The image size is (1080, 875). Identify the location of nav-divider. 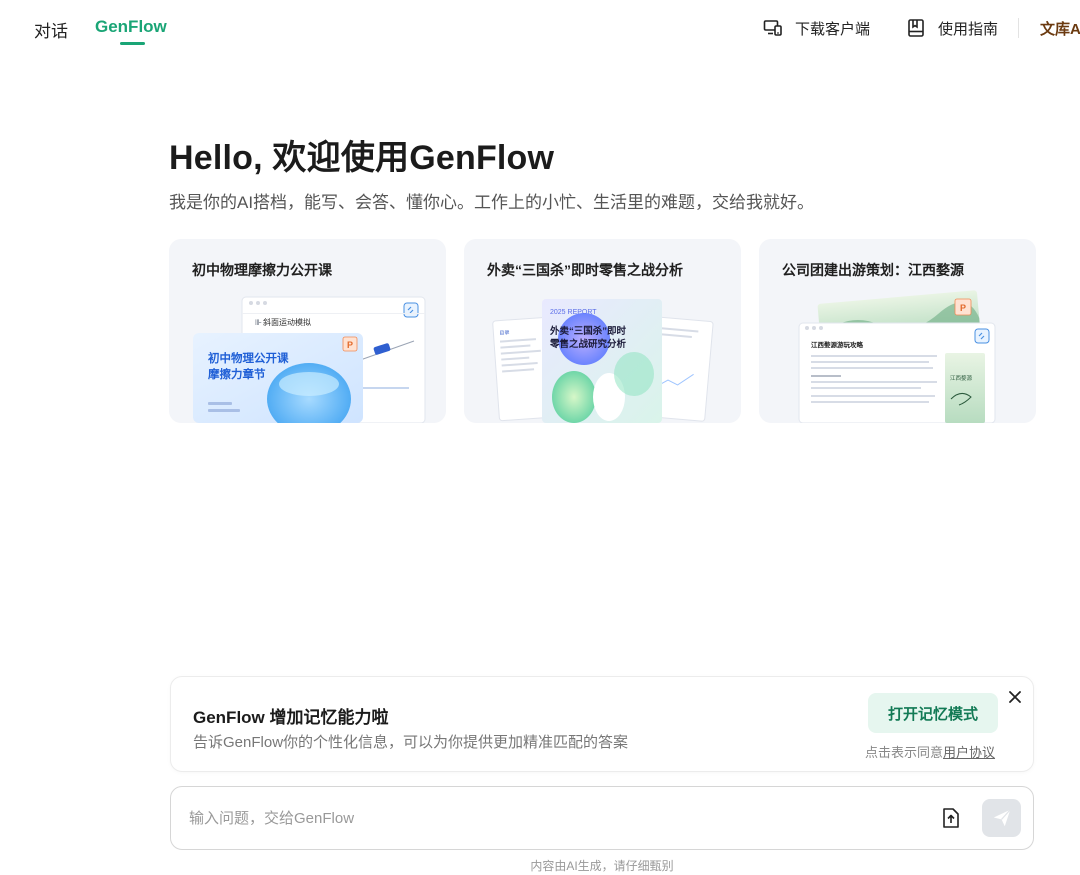
(1018, 28).